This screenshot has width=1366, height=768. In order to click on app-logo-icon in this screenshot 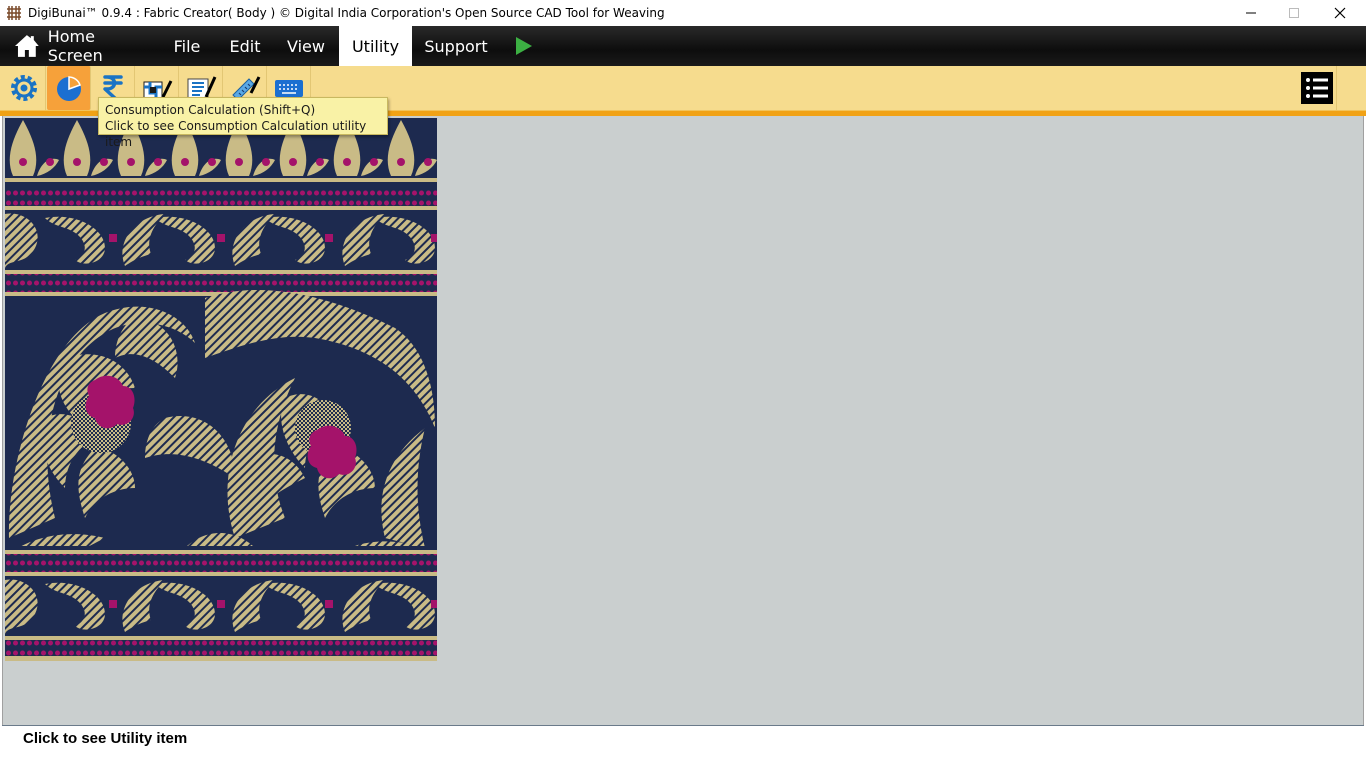, I will do `click(14, 13)`.